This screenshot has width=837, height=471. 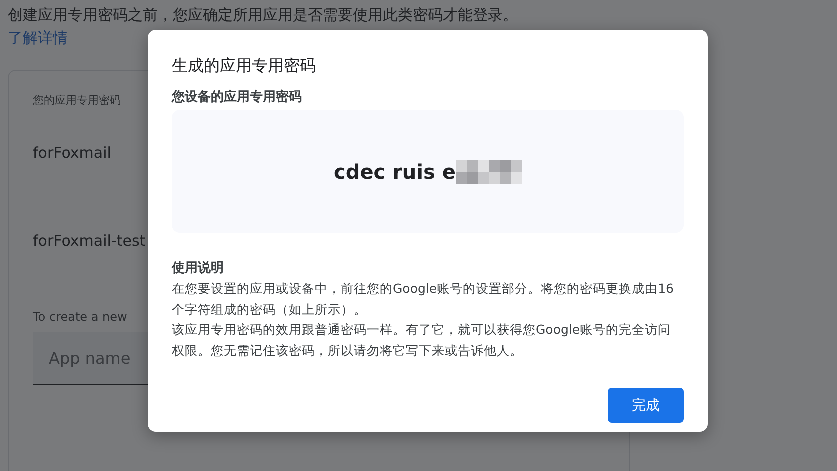 What do you see at coordinates (77, 100) in the screenshot?
I see `card-heading: 您的应用专用密码` at bounding box center [77, 100].